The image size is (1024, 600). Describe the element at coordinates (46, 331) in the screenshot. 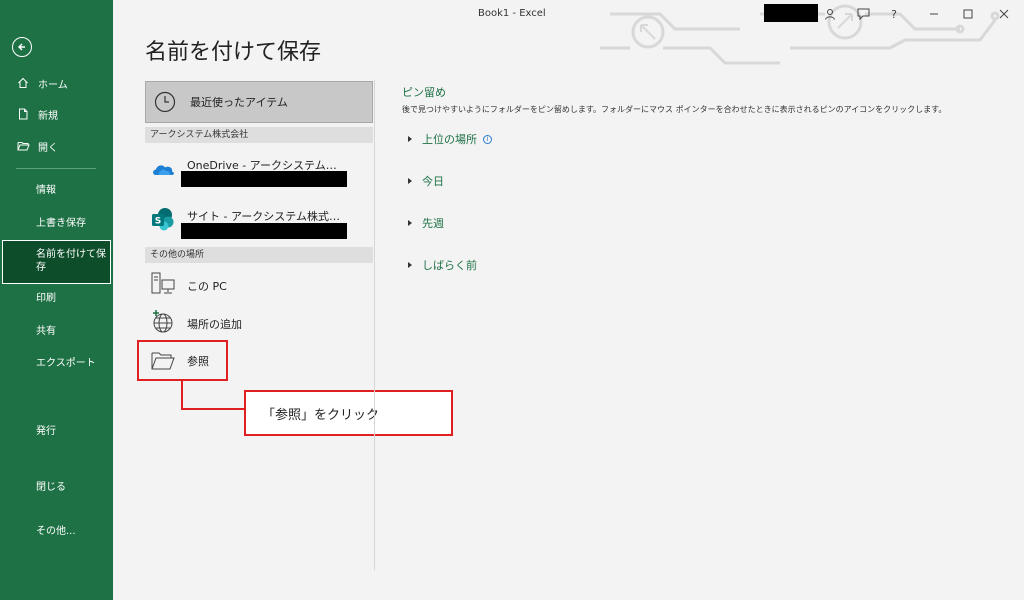

I see `sidebar-item-share: 共有` at that location.